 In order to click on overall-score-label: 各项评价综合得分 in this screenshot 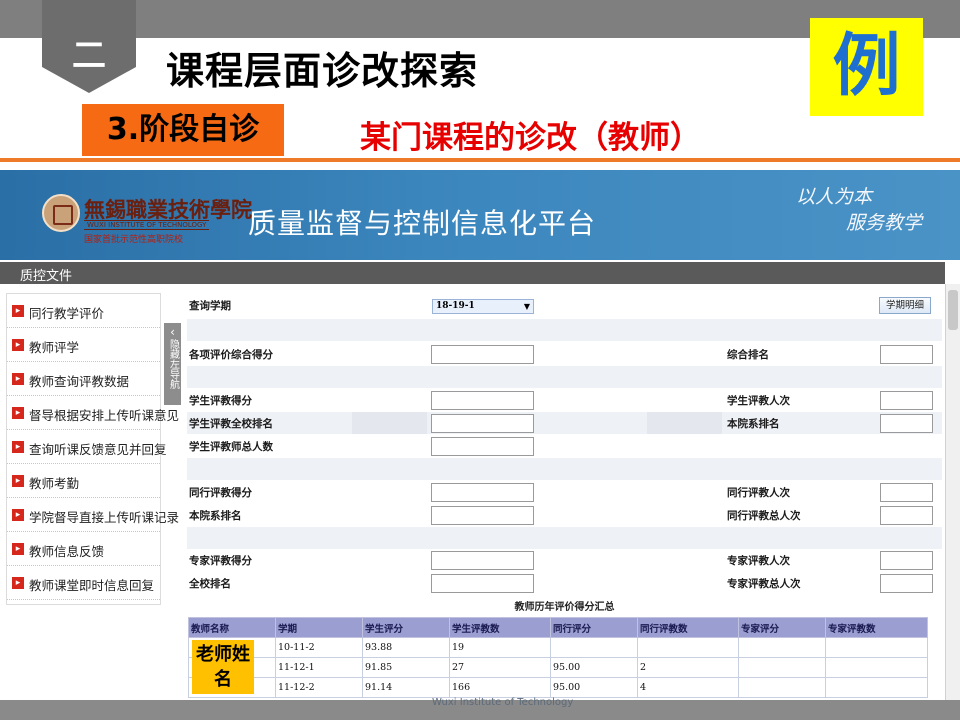, I will do `click(231, 355)`.